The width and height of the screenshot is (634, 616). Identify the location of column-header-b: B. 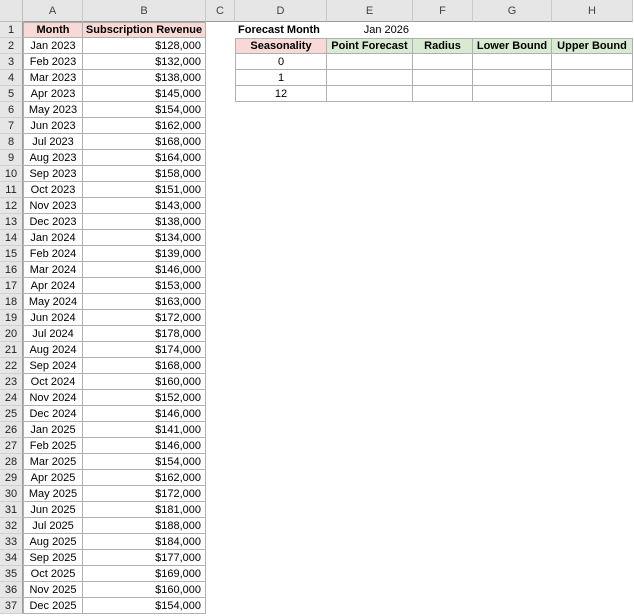
(144, 11).